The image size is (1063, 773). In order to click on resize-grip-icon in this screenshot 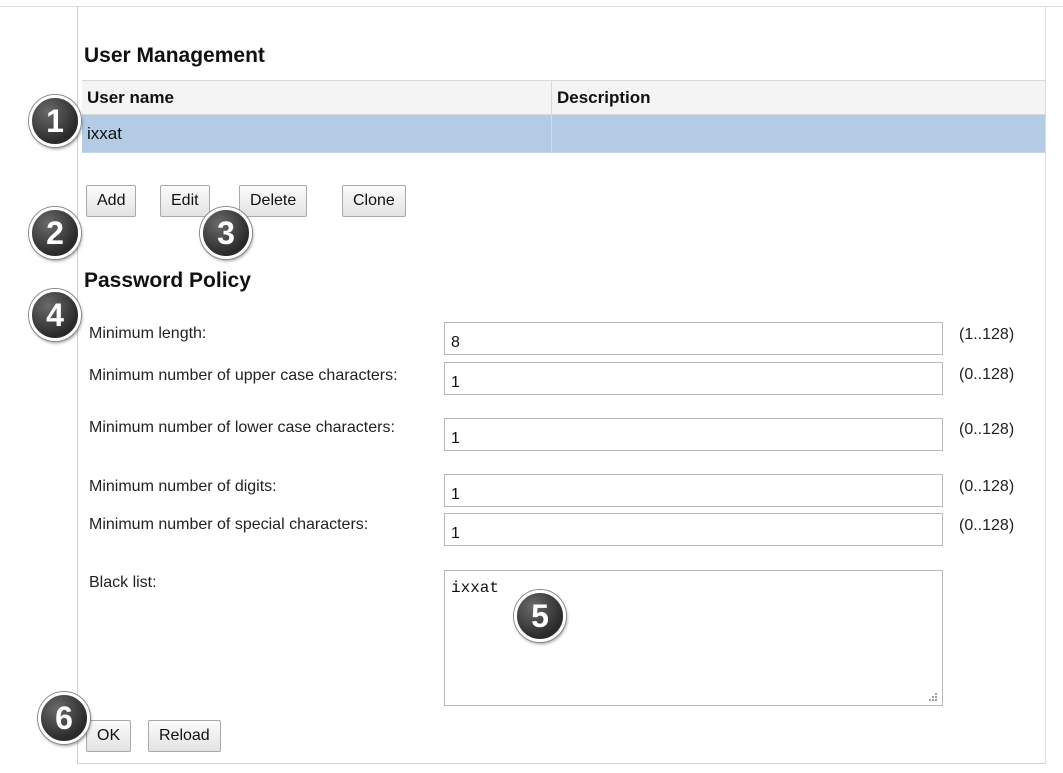, I will do `click(932, 696)`.